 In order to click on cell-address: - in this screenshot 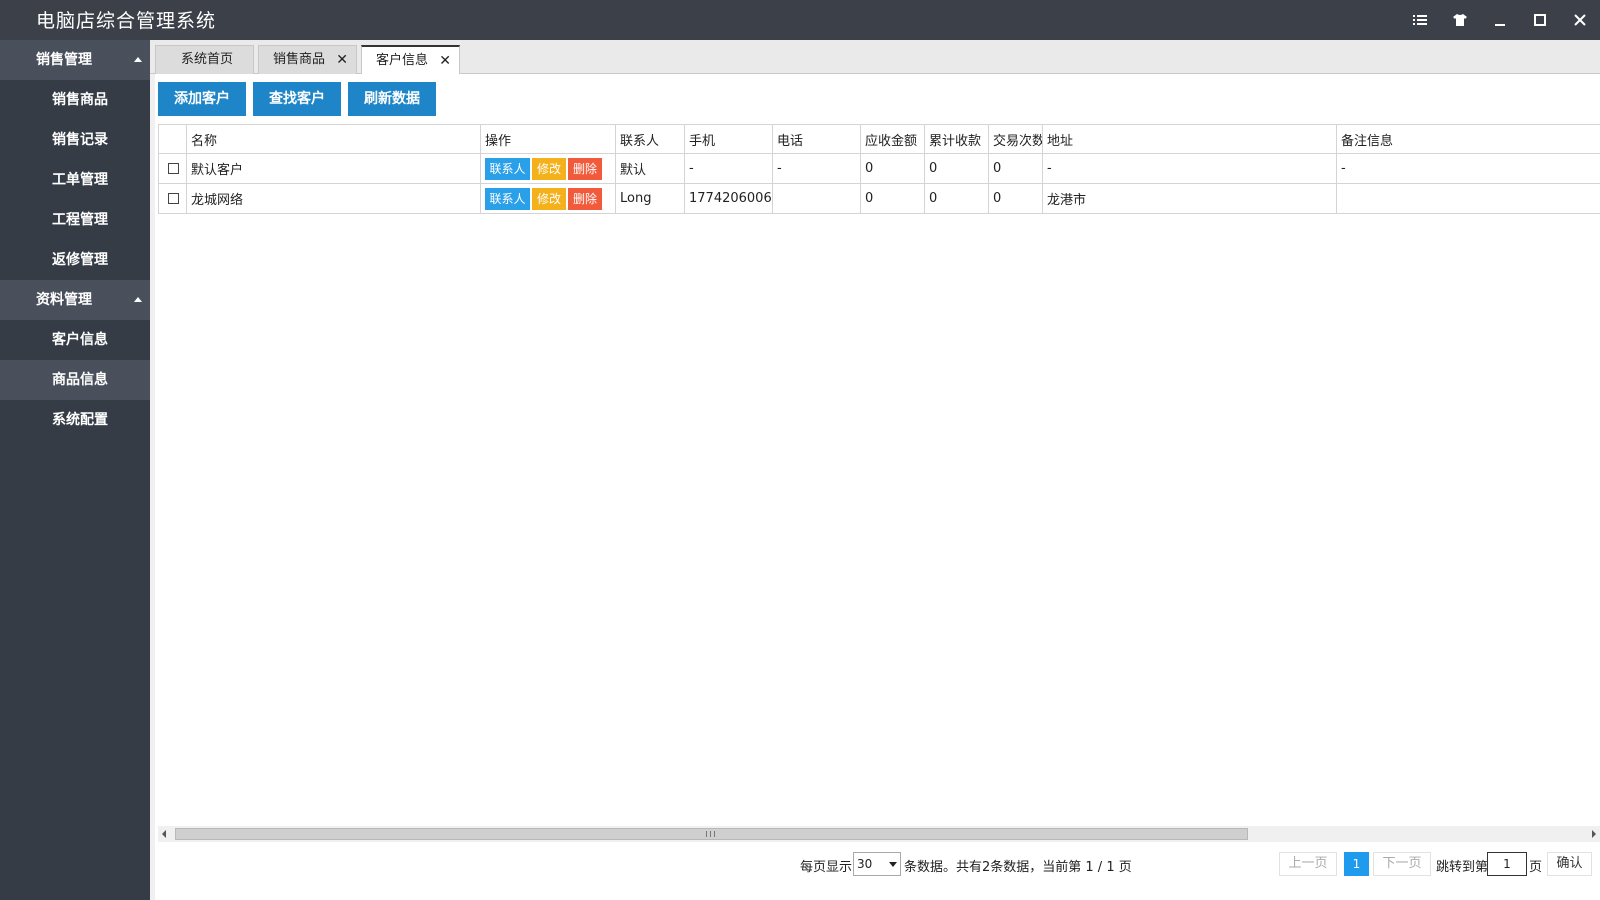, I will do `click(1189, 168)`.